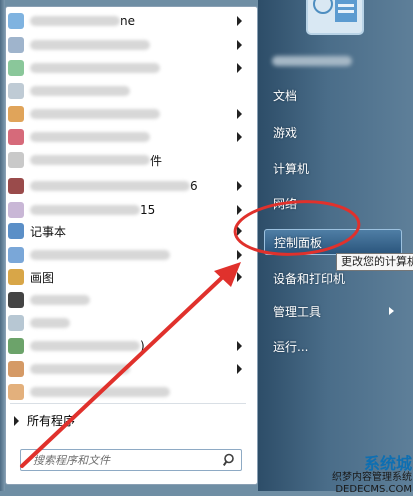 This screenshot has height=496, width=413. Describe the element at coordinates (128, 403) in the screenshot. I see `separator` at that location.